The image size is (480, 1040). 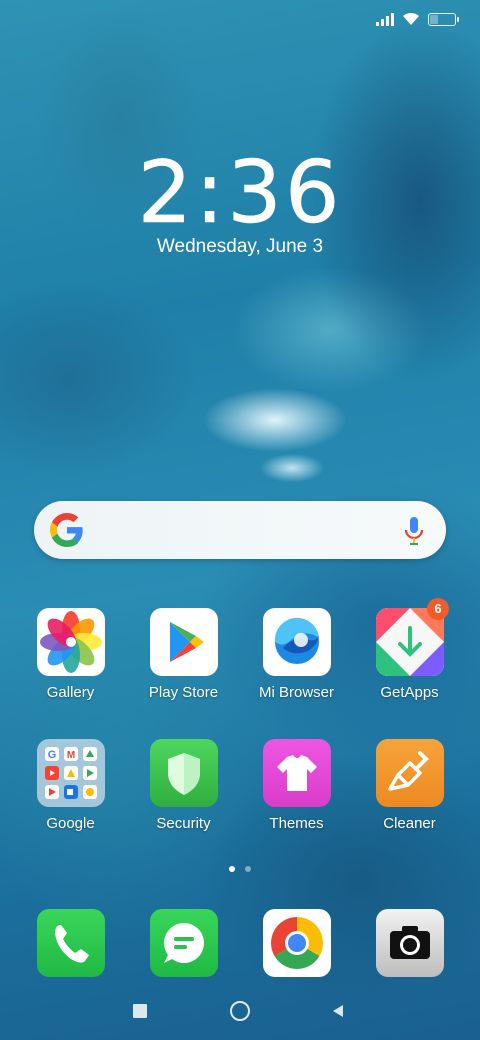 I want to click on clock-date: Wednesday, June 3, so click(x=240, y=247).